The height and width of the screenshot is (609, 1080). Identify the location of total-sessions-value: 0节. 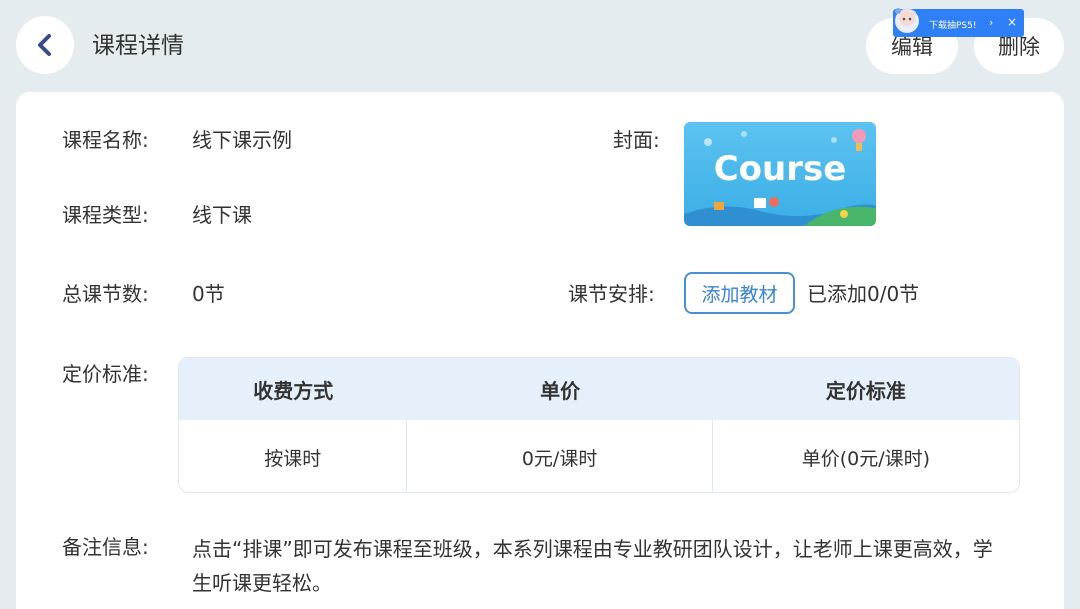
(208, 294).